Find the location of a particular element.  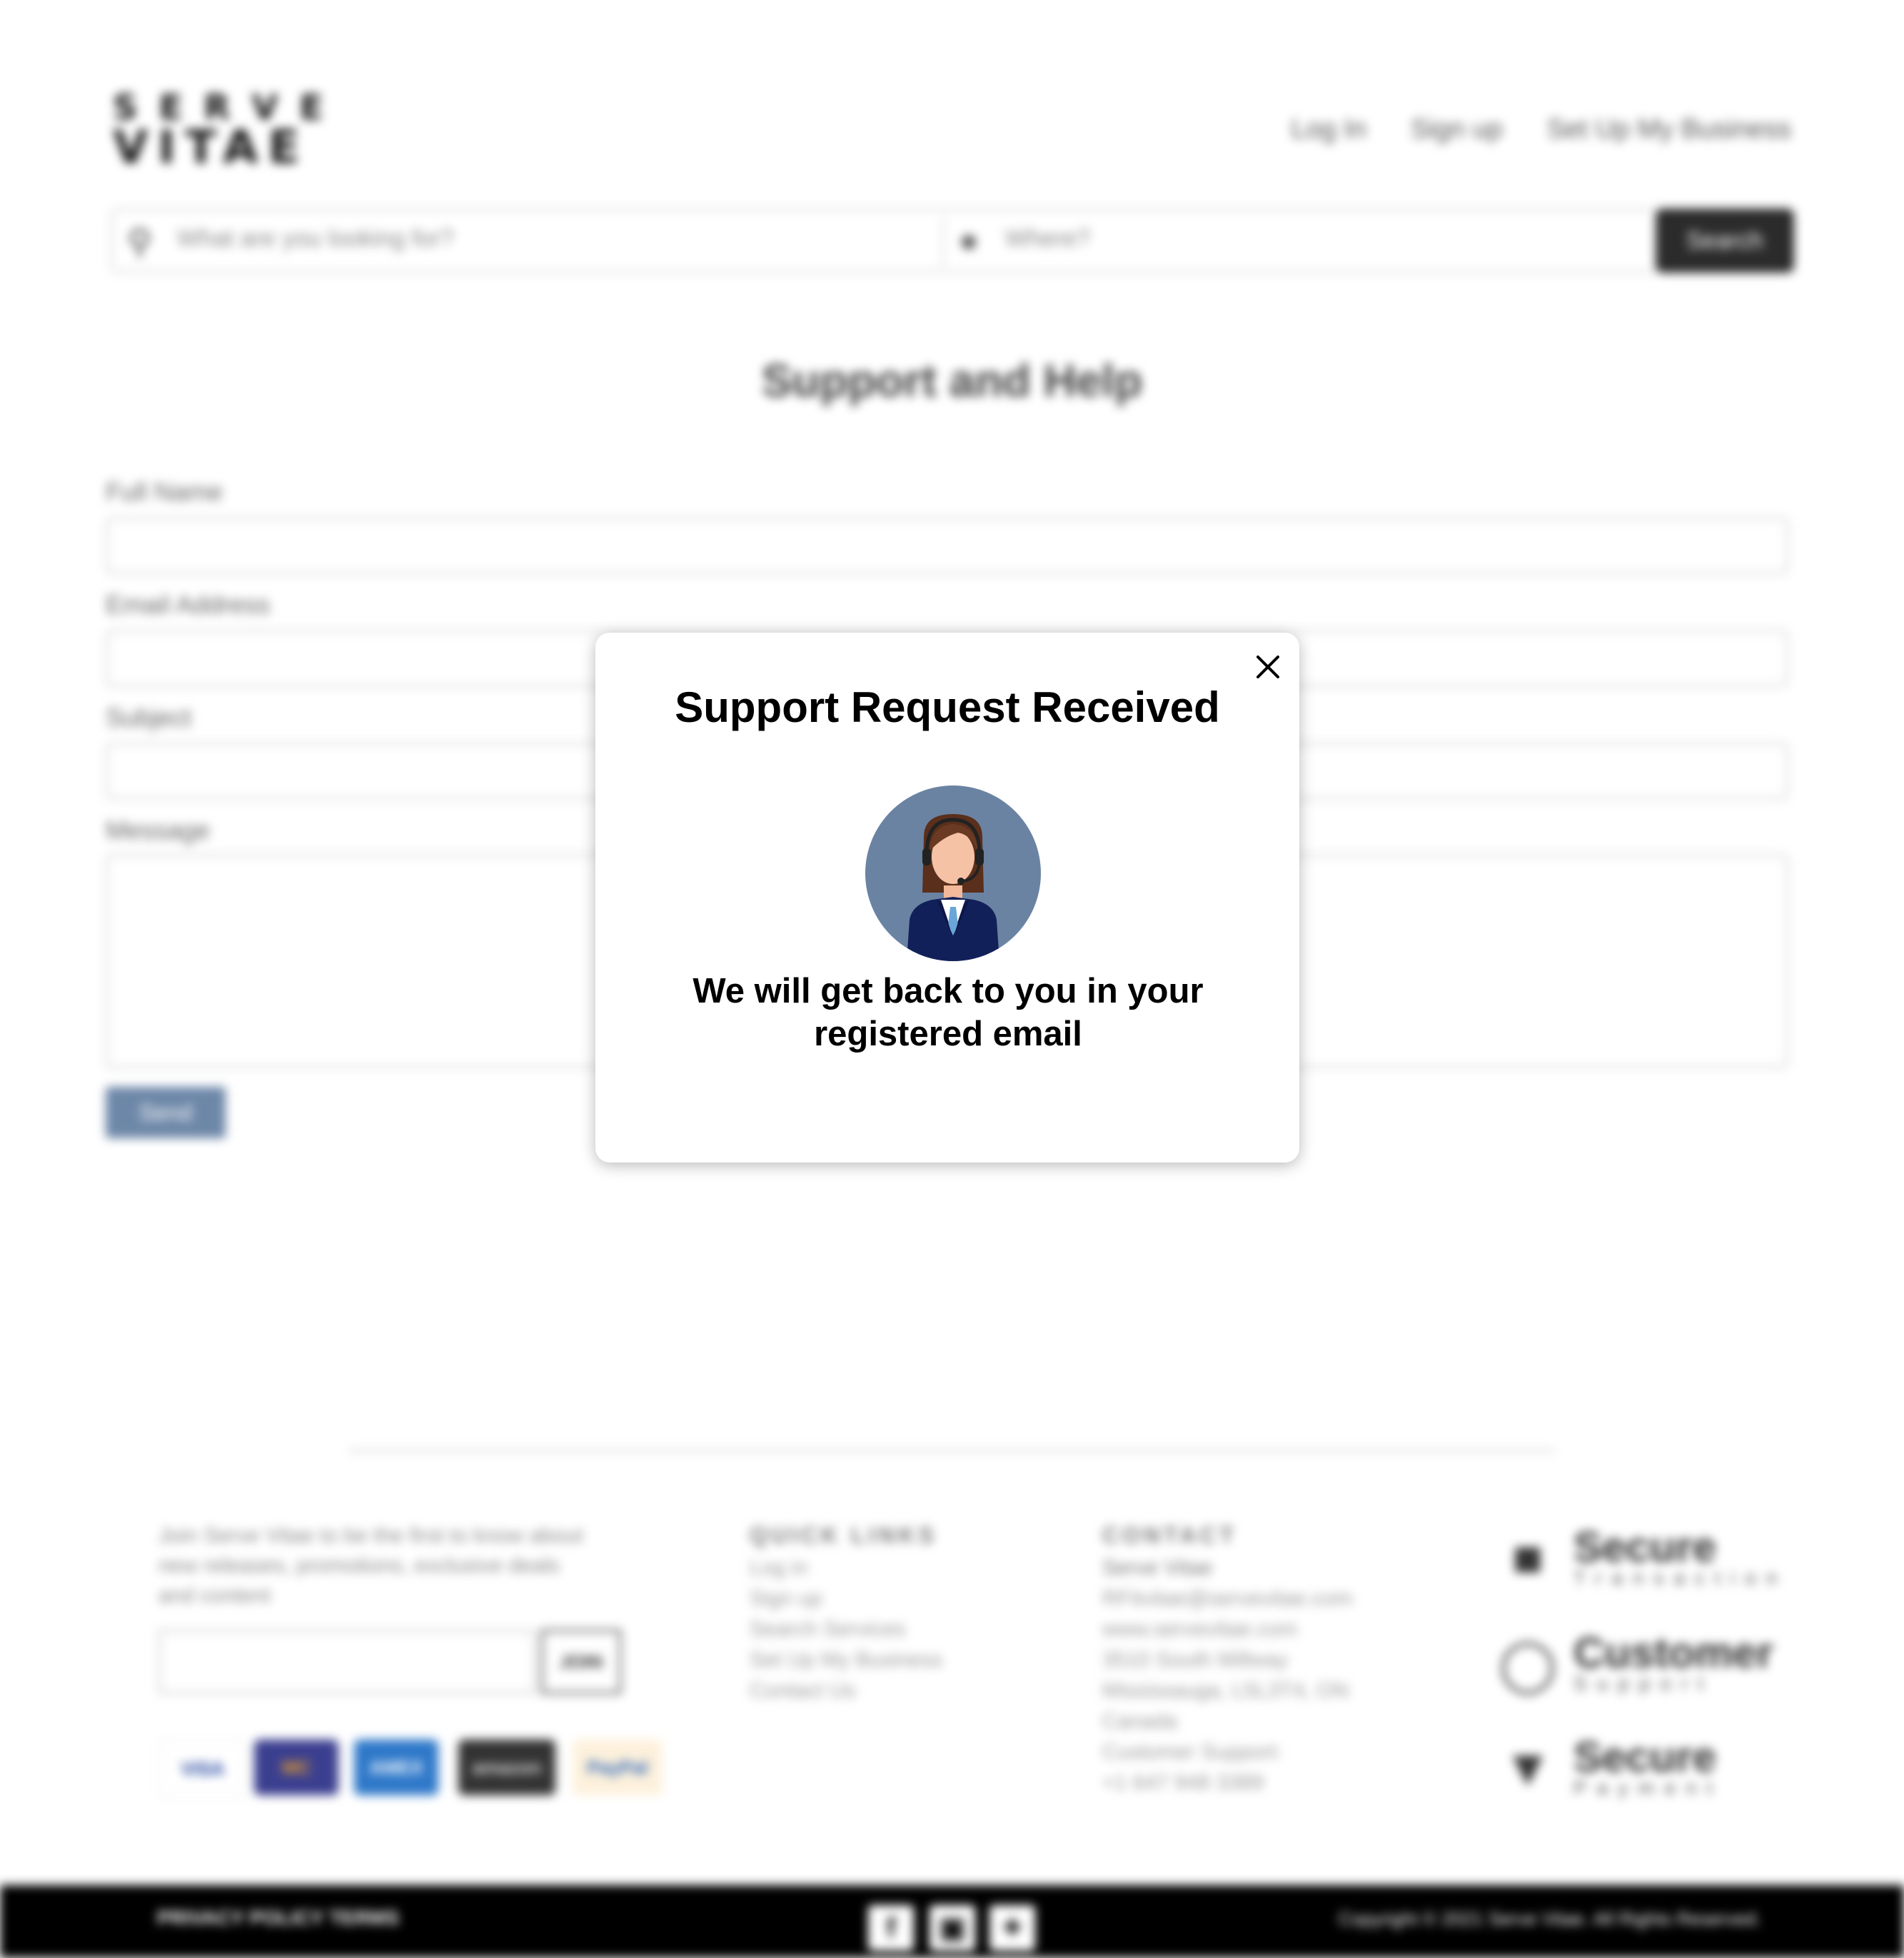

message-label: Message is located at coordinates (158, 830).